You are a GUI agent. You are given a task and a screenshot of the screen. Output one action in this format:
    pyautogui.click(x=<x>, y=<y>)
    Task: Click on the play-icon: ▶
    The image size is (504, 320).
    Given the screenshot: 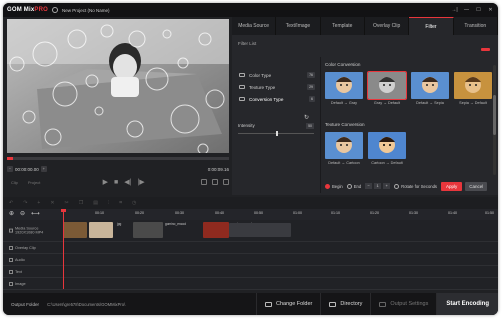 What is the action you would take?
    pyautogui.click(x=105, y=182)
    